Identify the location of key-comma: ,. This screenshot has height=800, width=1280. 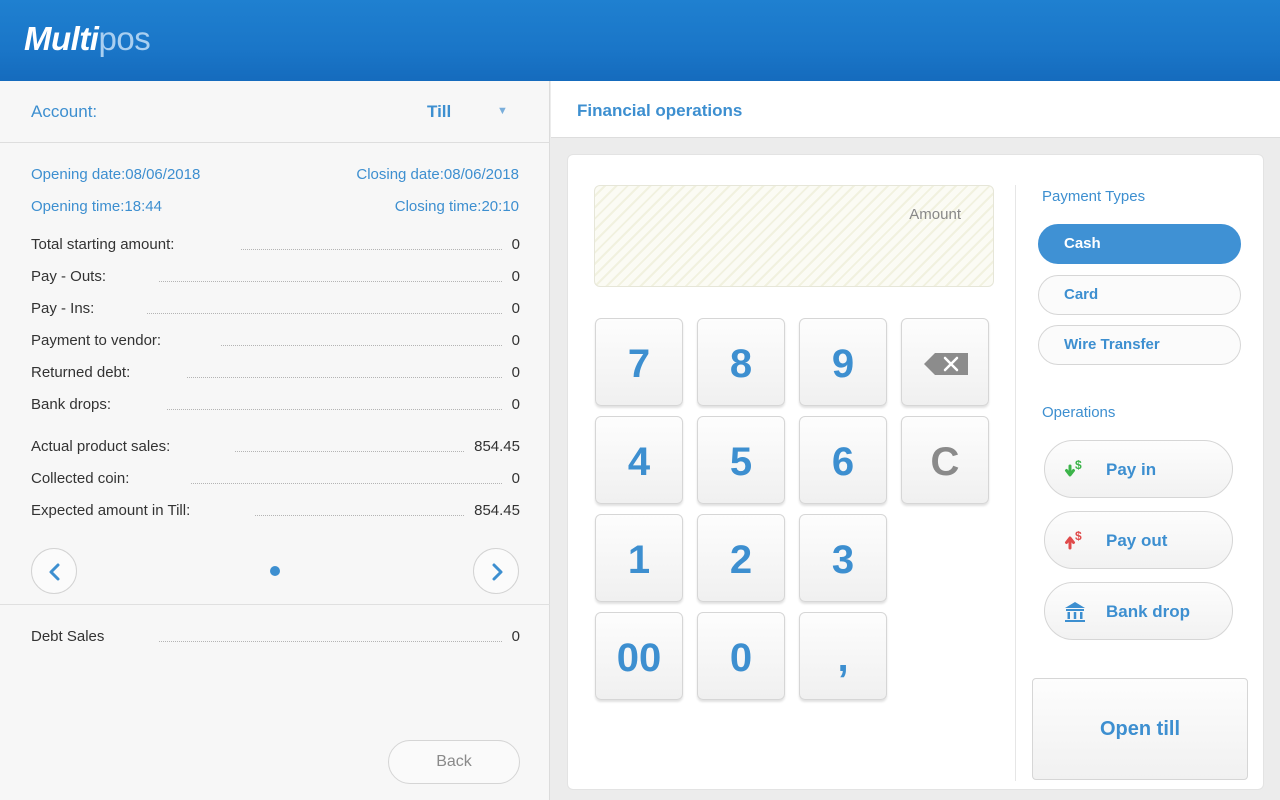
(843, 656).